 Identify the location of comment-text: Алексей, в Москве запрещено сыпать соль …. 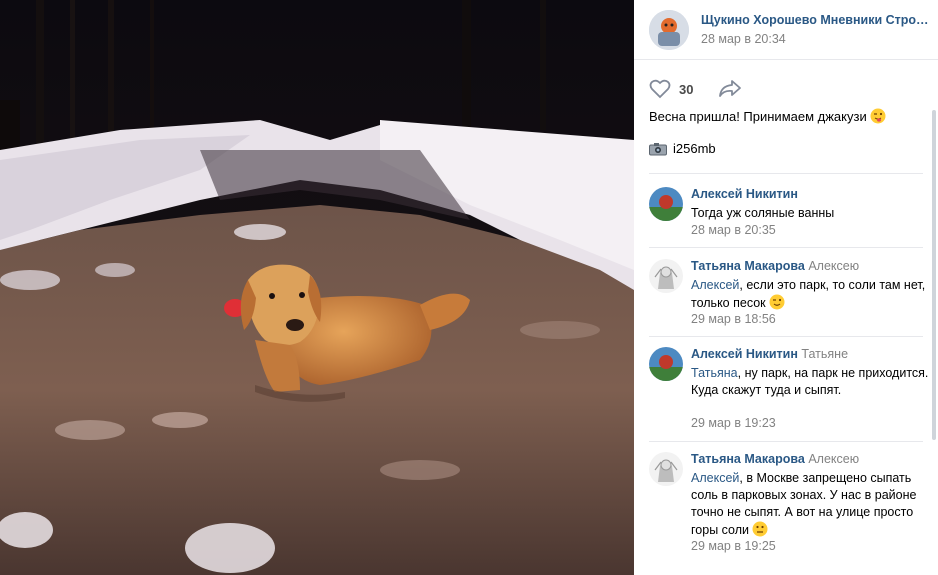
(810, 504).